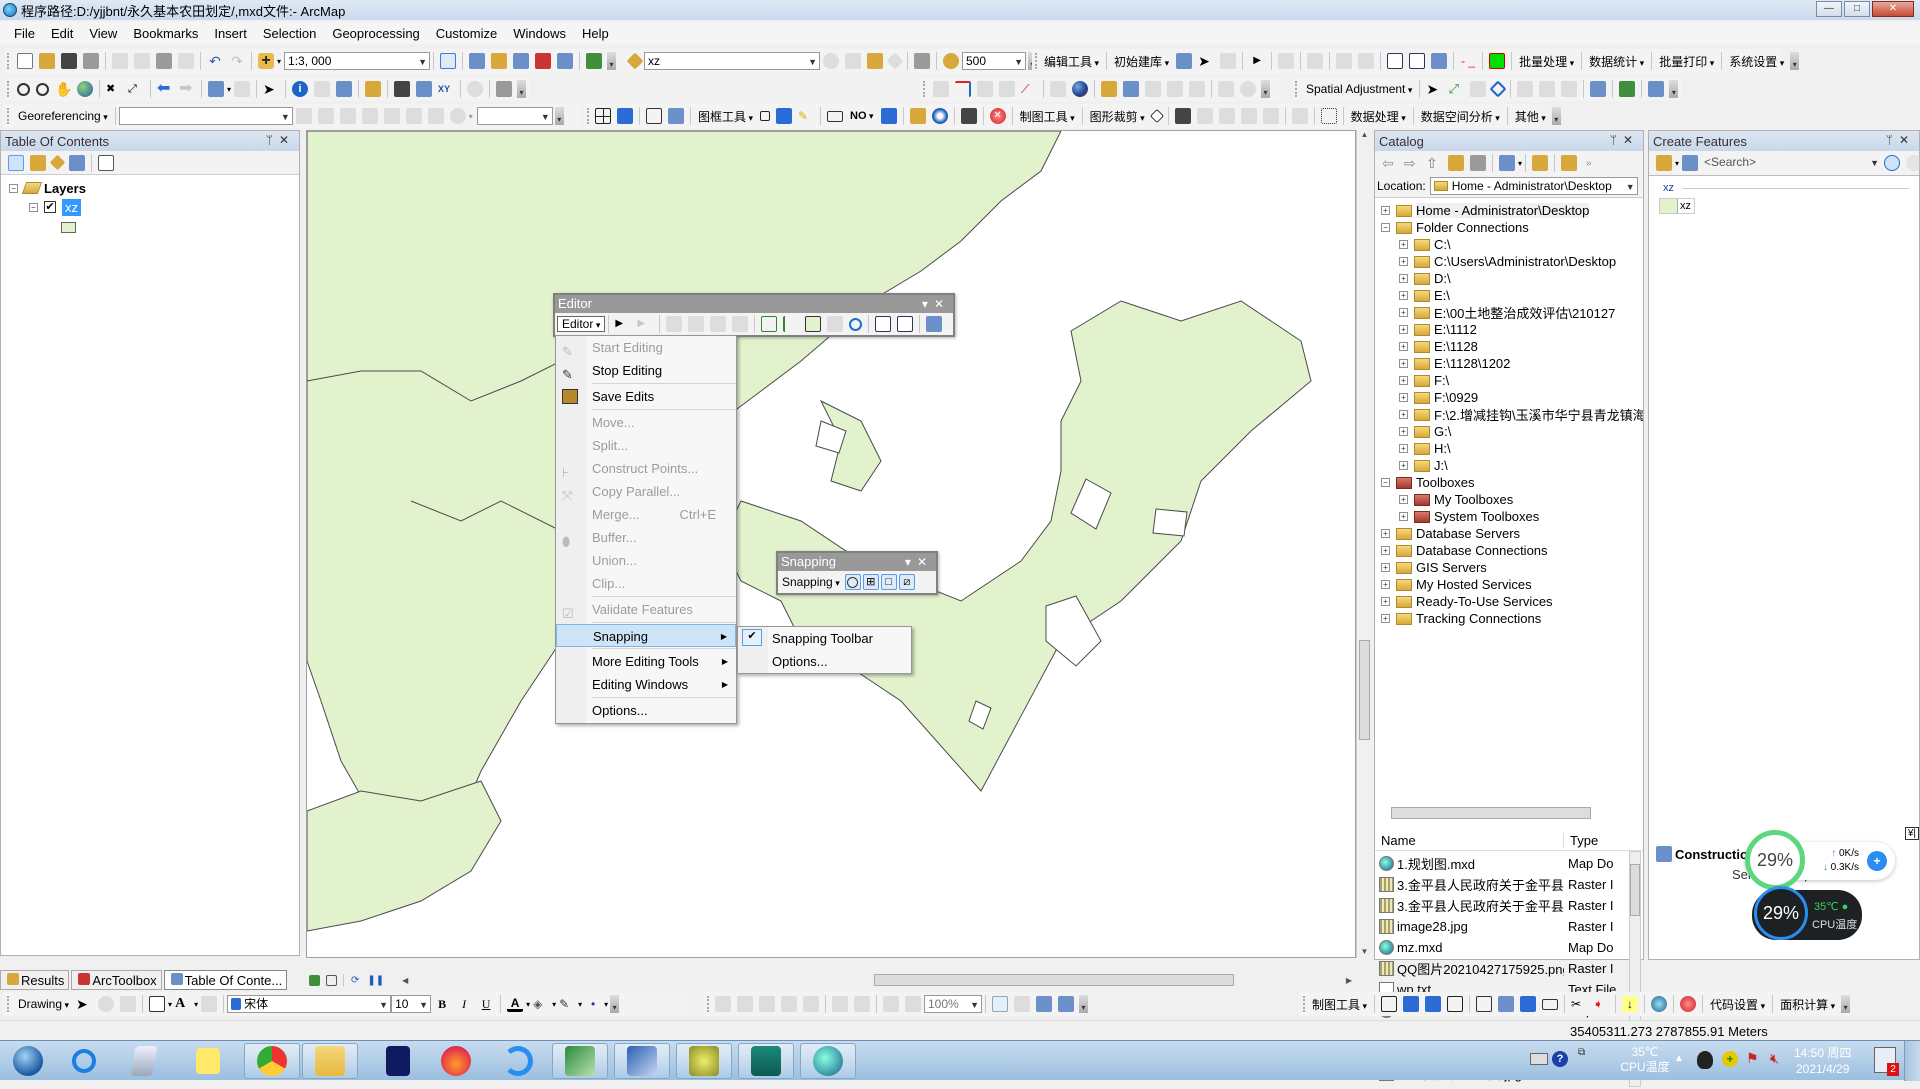  What do you see at coordinates (205, 116) in the screenshot?
I see `georef-layer-combo` at bounding box center [205, 116].